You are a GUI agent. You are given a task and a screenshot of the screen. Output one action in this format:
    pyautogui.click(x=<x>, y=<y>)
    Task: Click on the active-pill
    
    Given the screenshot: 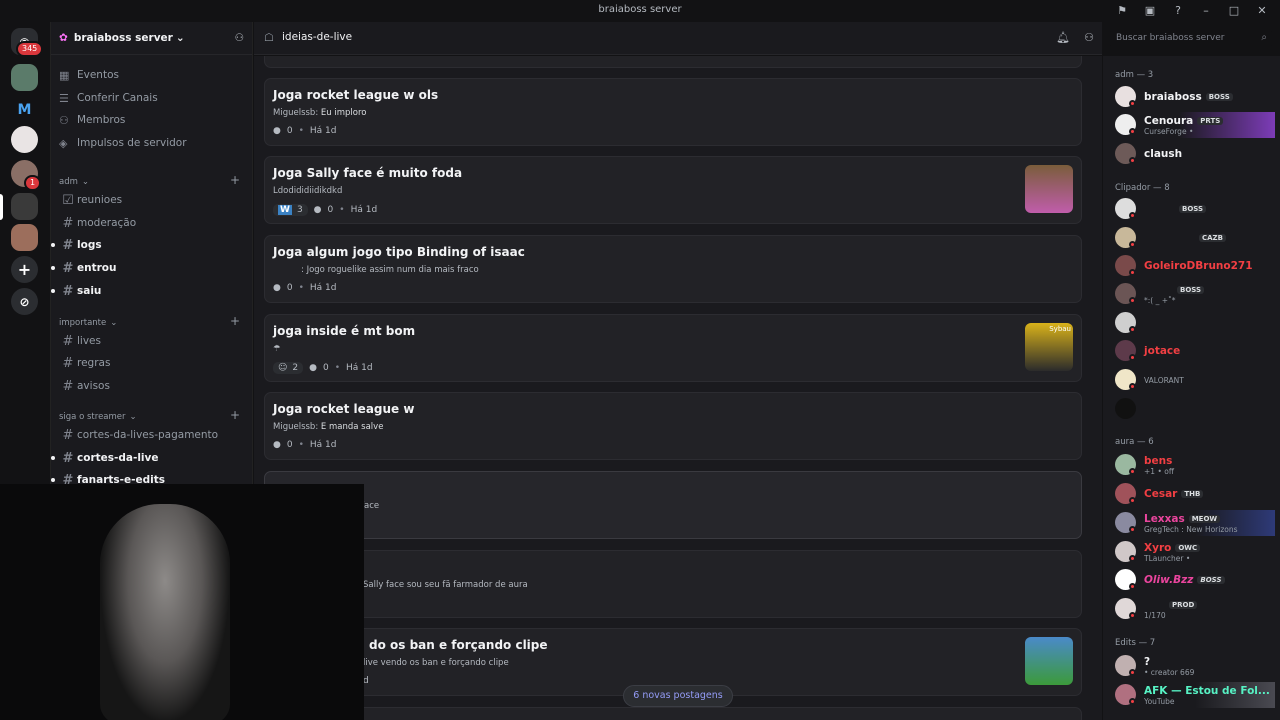 What is the action you would take?
    pyautogui.click(x=1, y=207)
    